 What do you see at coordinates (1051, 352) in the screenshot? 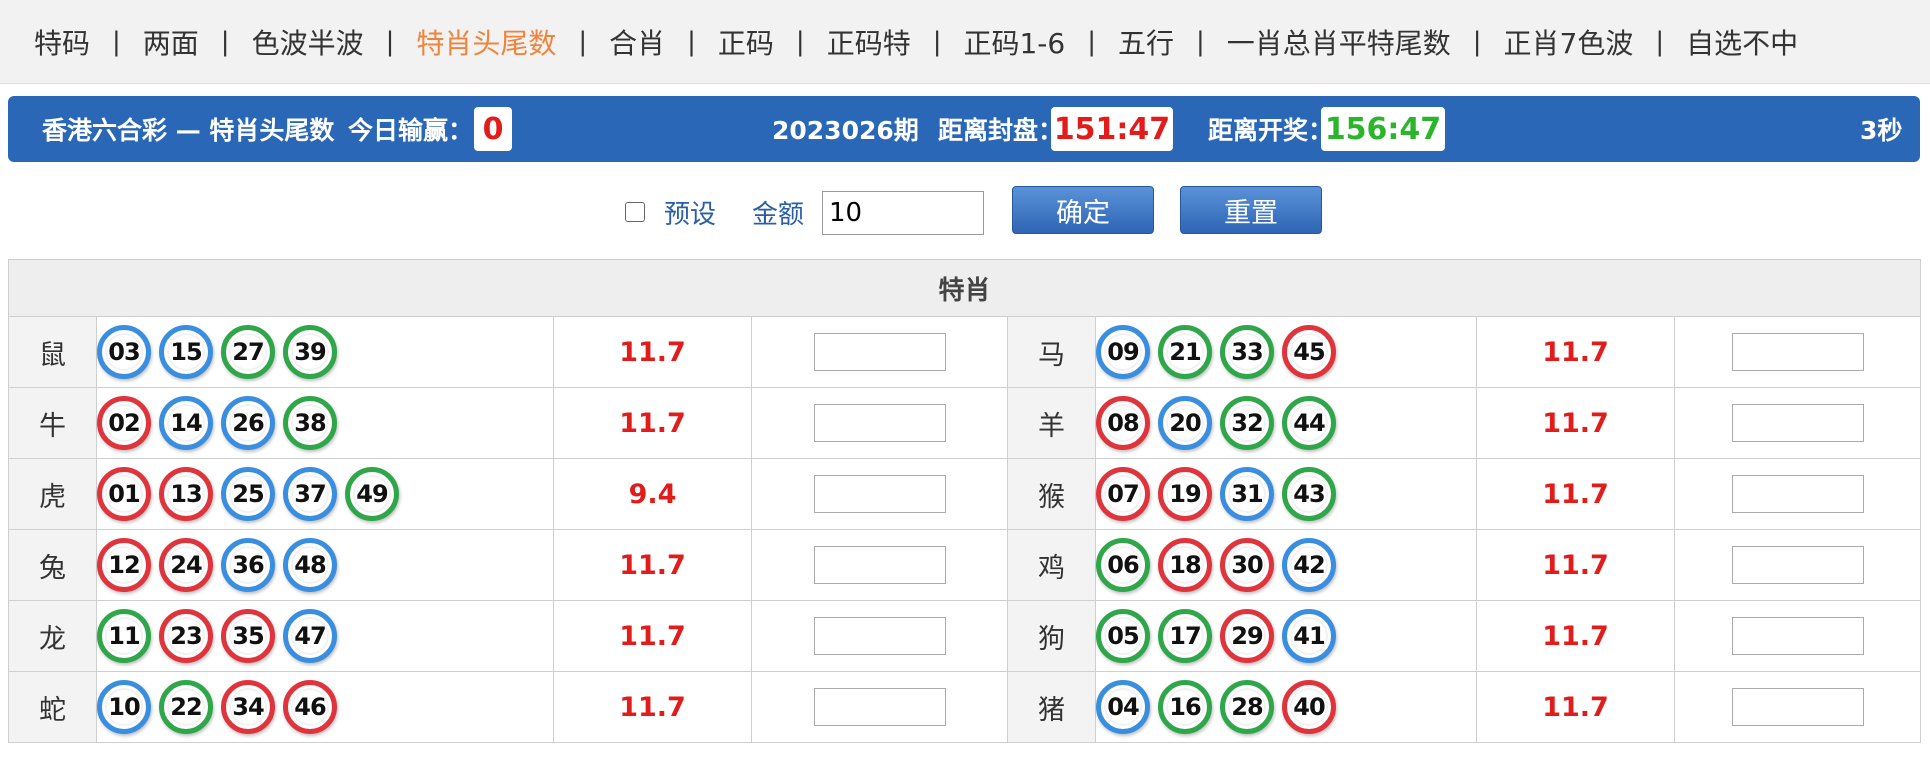
I see `zodiac-name: 马` at bounding box center [1051, 352].